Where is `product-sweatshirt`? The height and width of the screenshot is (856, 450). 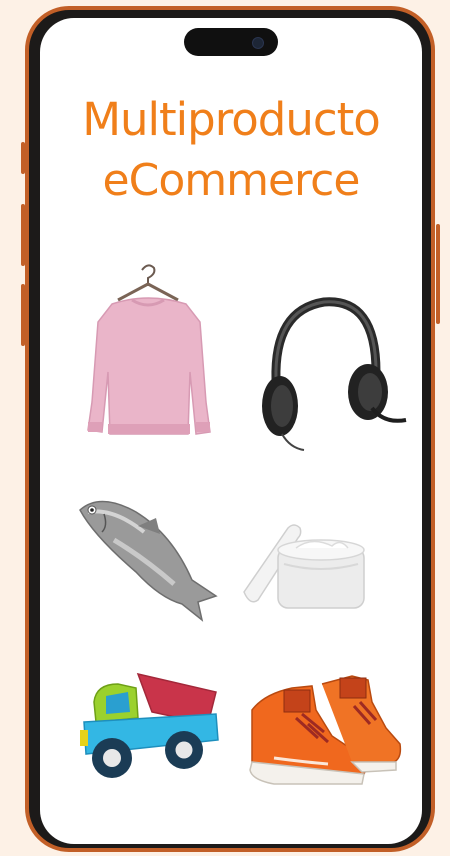
product-sweatshirt is located at coordinates (147, 352).